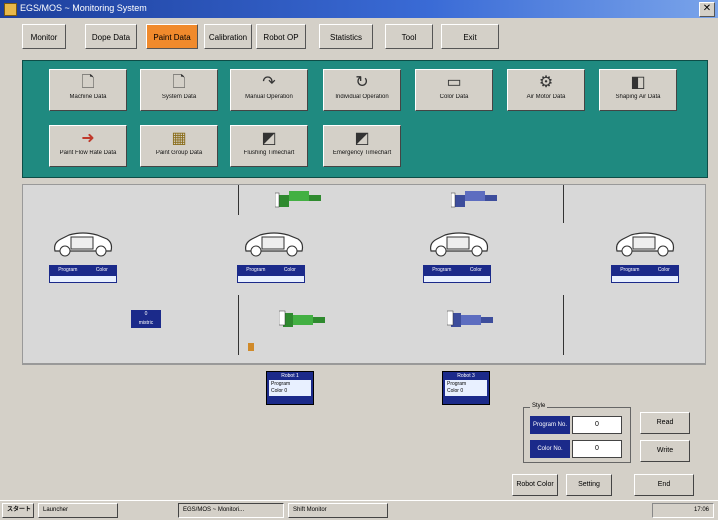  I want to click on tab-robot-op: Robot OP, so click(281, 36).